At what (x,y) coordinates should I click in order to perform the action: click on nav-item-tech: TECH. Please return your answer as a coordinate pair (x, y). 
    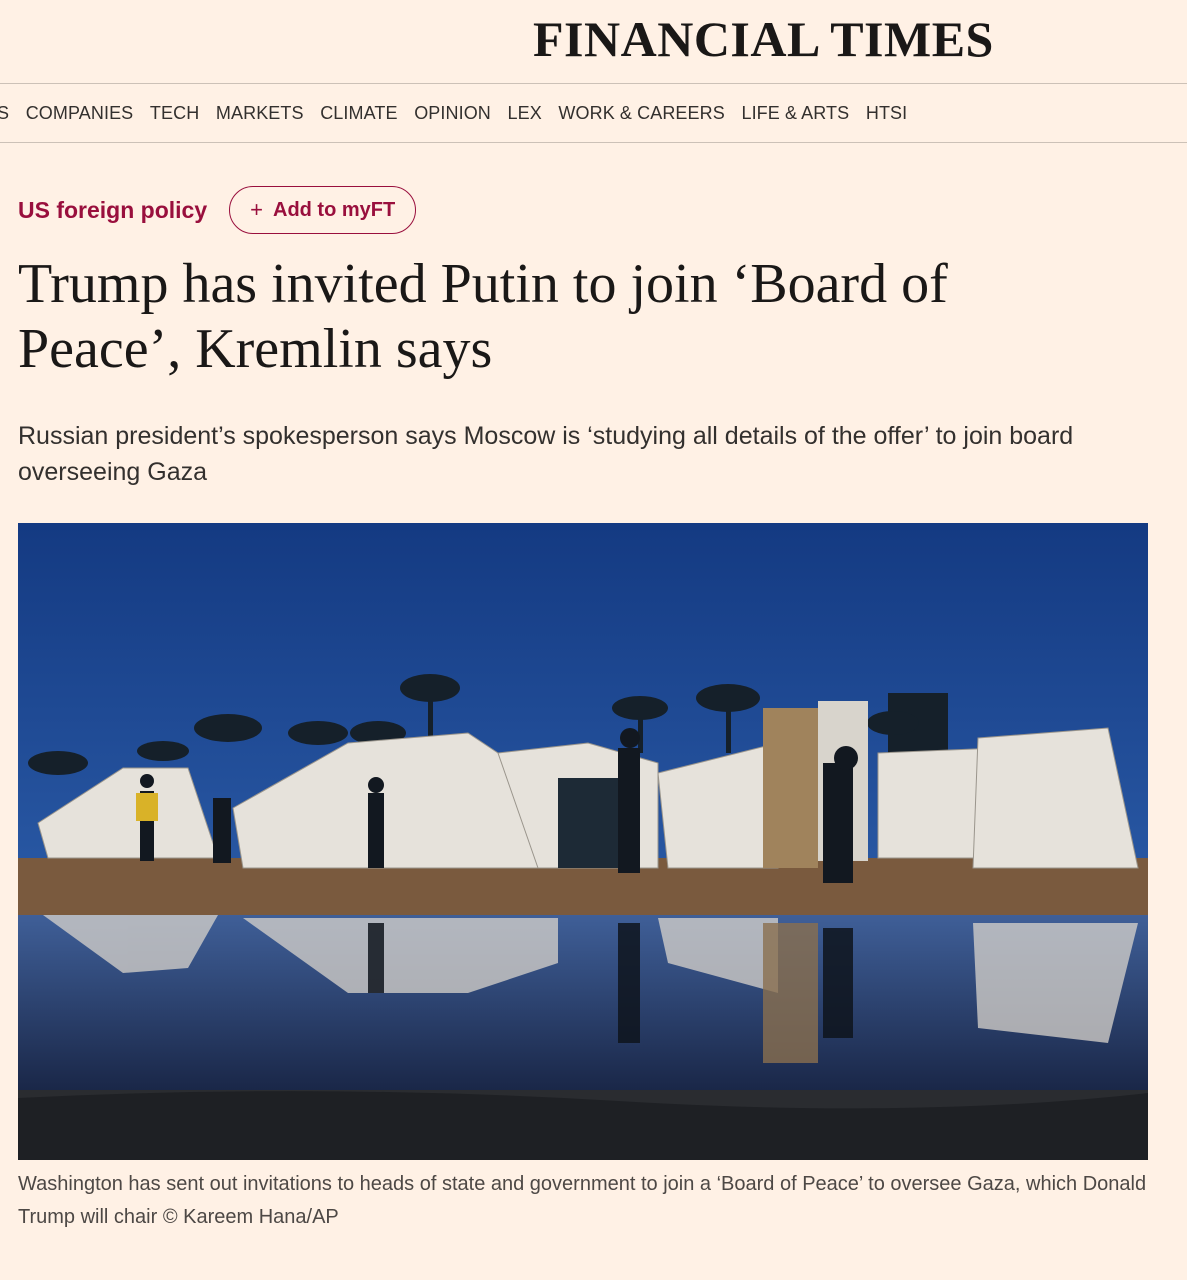
    Looking at the image, I should click on (175, 113).